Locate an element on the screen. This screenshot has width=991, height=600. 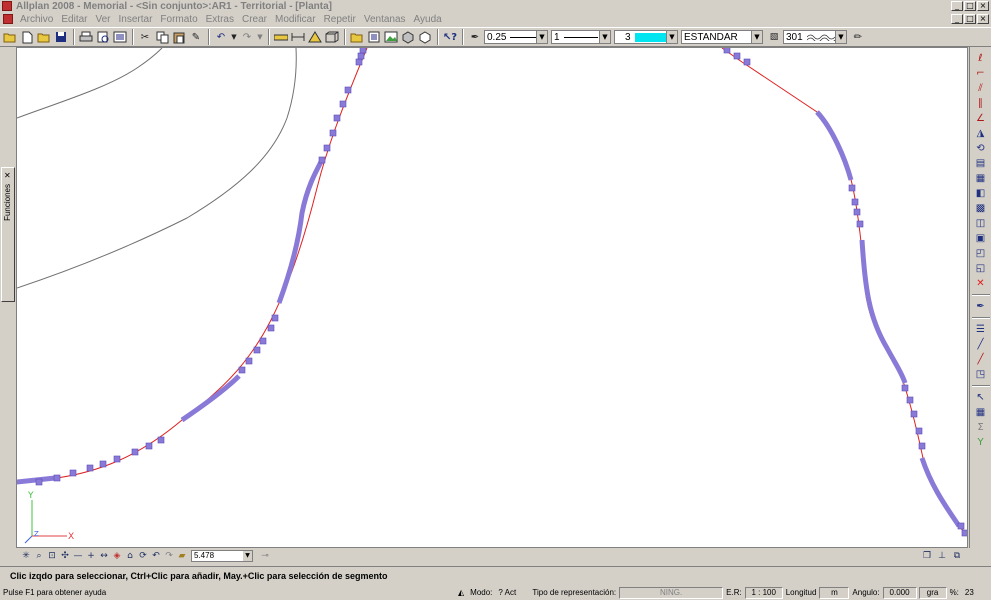
print-preview-button is located at coordinates (103, 37).